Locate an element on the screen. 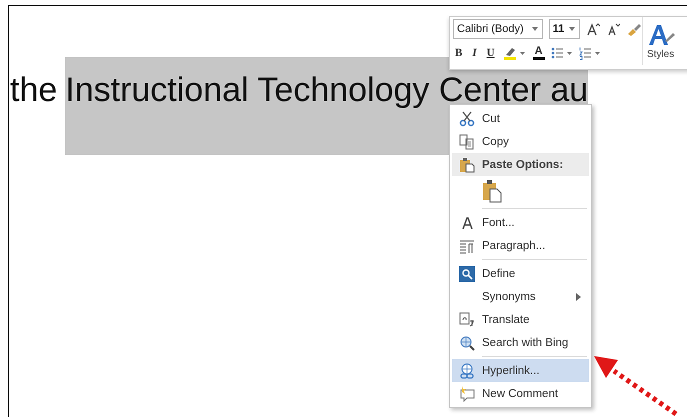  highlighter-icon is located at coordinates (514, 53).